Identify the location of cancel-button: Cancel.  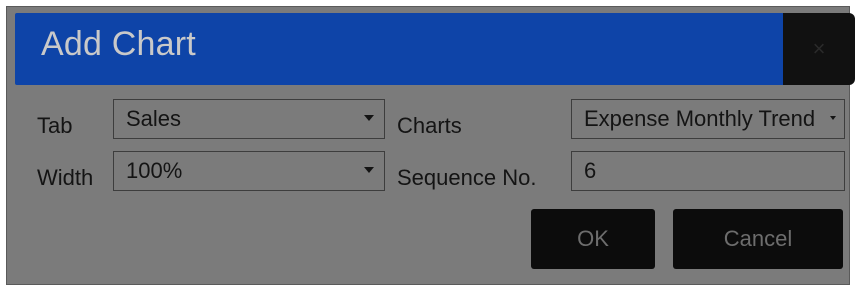
(758, 239).